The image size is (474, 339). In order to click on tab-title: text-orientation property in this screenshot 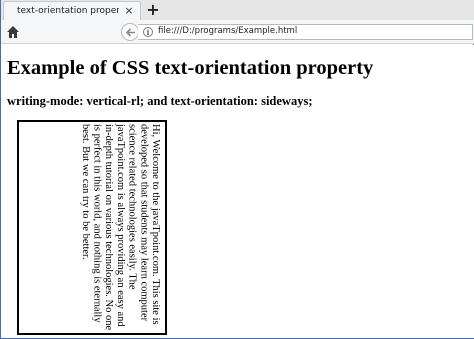, I will do `click(68, 11)`.